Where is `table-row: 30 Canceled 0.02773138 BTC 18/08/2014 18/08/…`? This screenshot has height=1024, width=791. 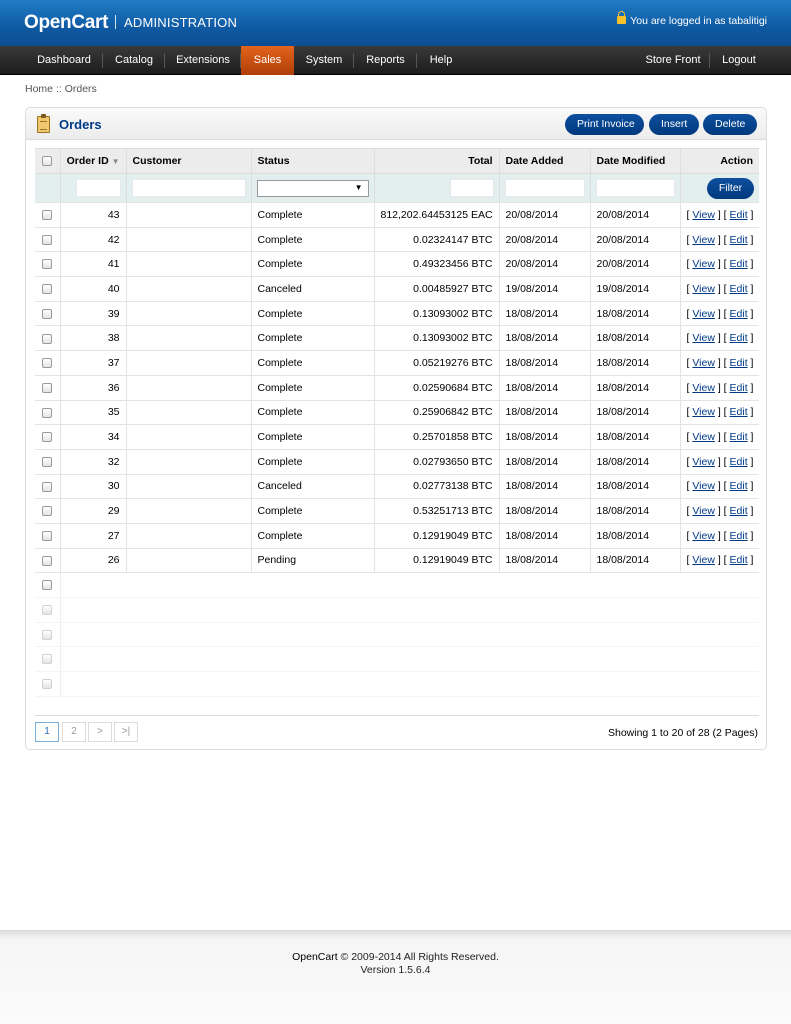 table-row: 30 Canceled 0.02773138 BTC 18/08/2014 18/08/… is located at coordinates (397, 487).